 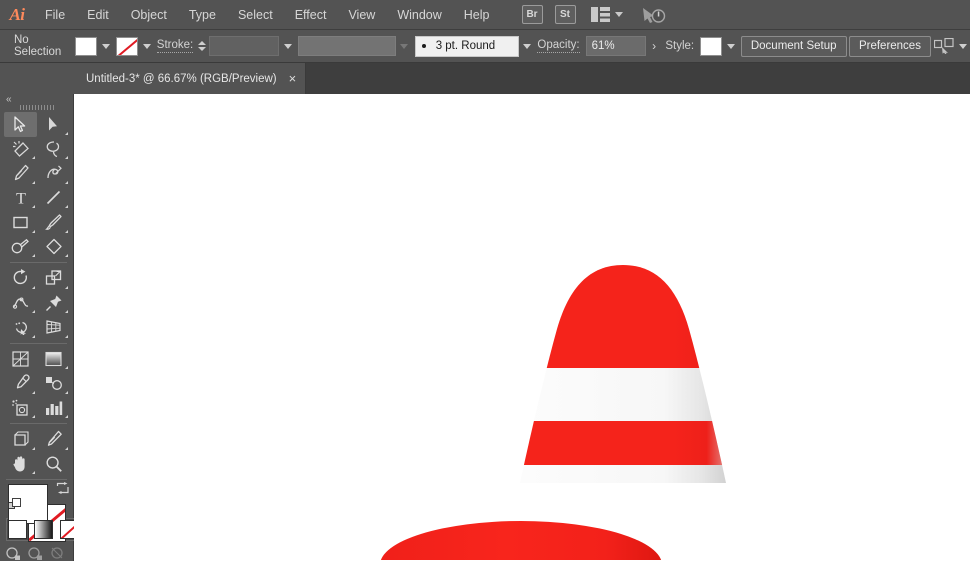 I want to click on drawing-mode-behind-icon, so click(x=37, y=553).